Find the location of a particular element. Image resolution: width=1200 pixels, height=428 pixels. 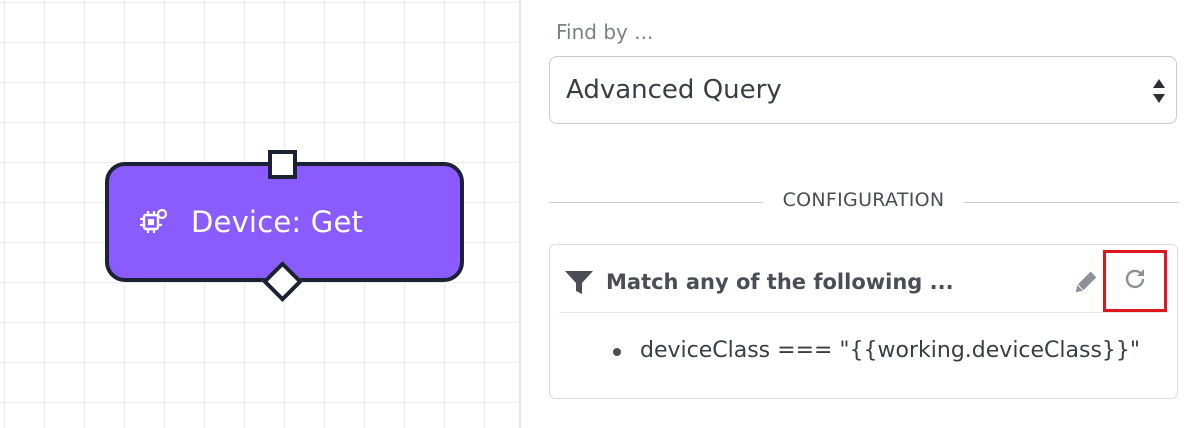

panel-divider is located at coordinates (520, 214).